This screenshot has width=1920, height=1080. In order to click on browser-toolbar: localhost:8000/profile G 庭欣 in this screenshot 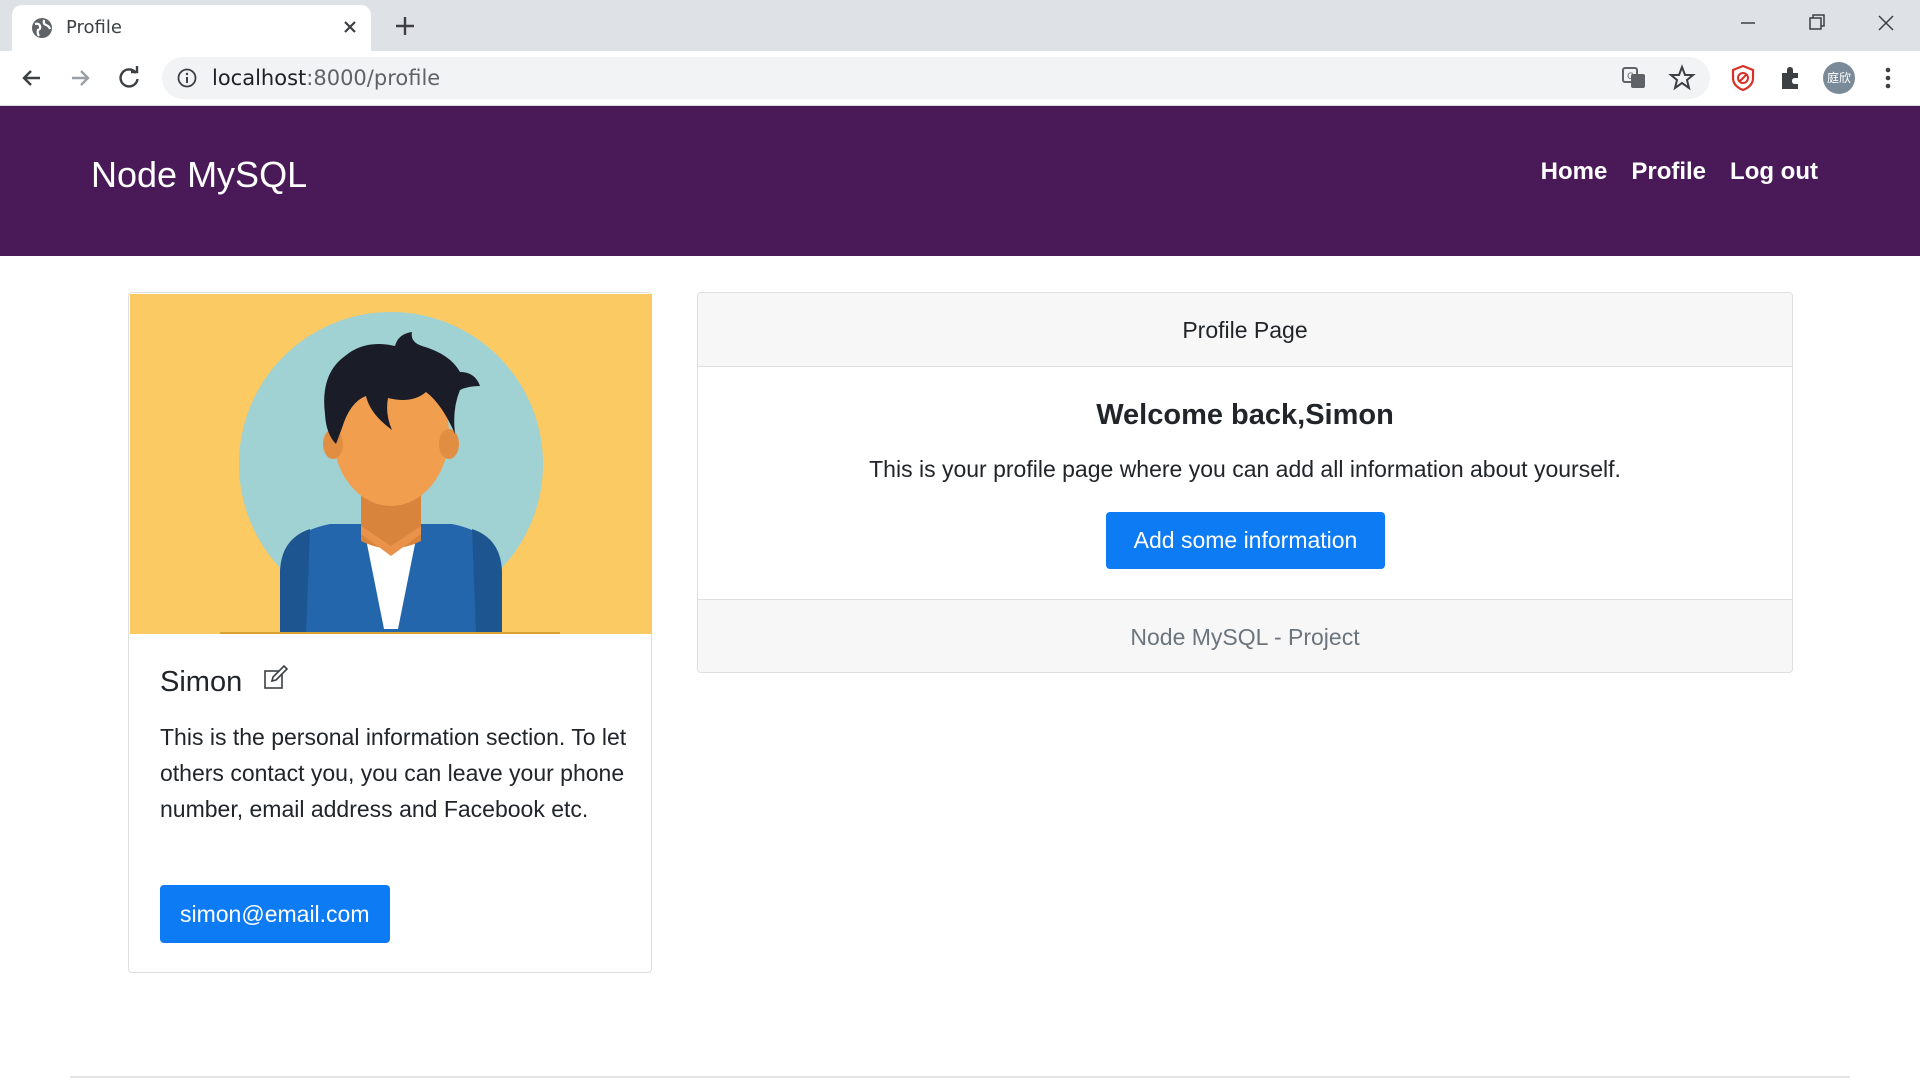, I will do `click(960, 78)`.